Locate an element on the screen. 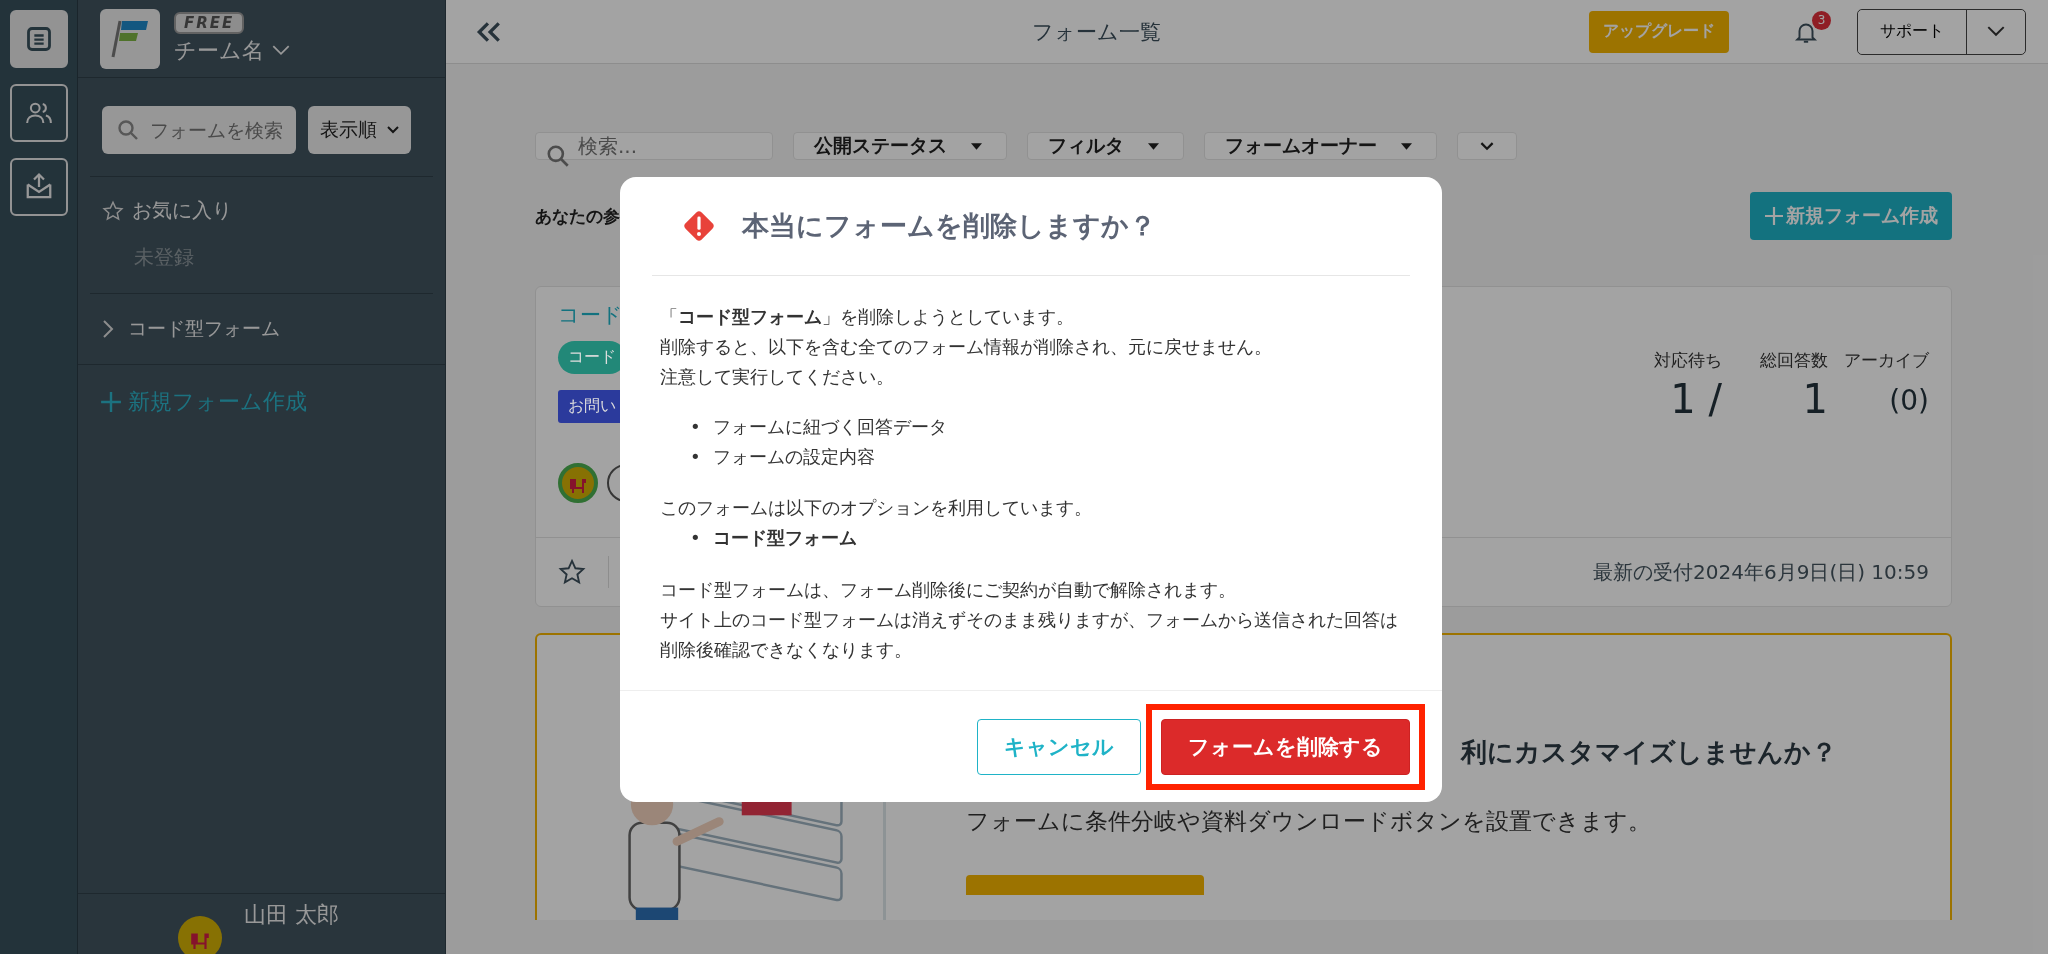 This screenshot has width=2048, height=954. new-form-link: 新規フォーム作成 is located at coordinates (203, 402).